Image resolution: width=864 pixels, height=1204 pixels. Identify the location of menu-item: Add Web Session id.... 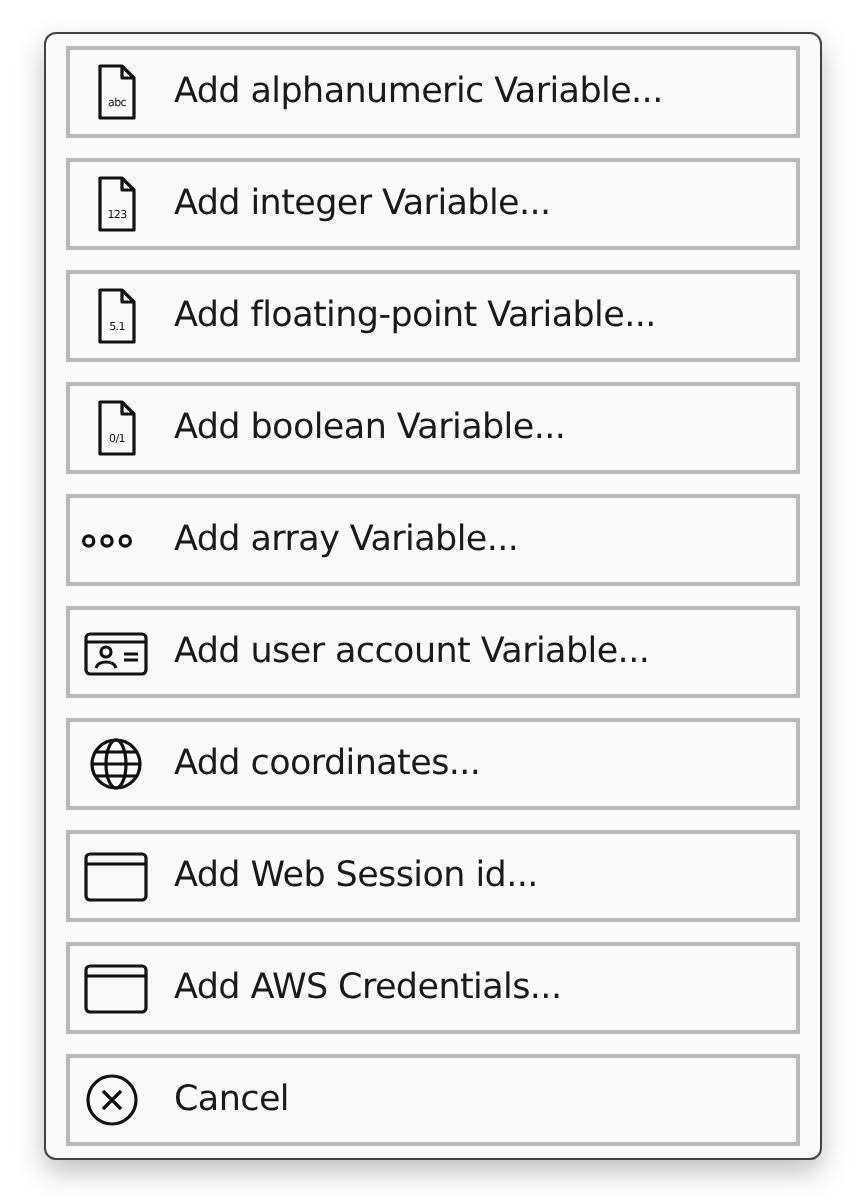
(433, 876).